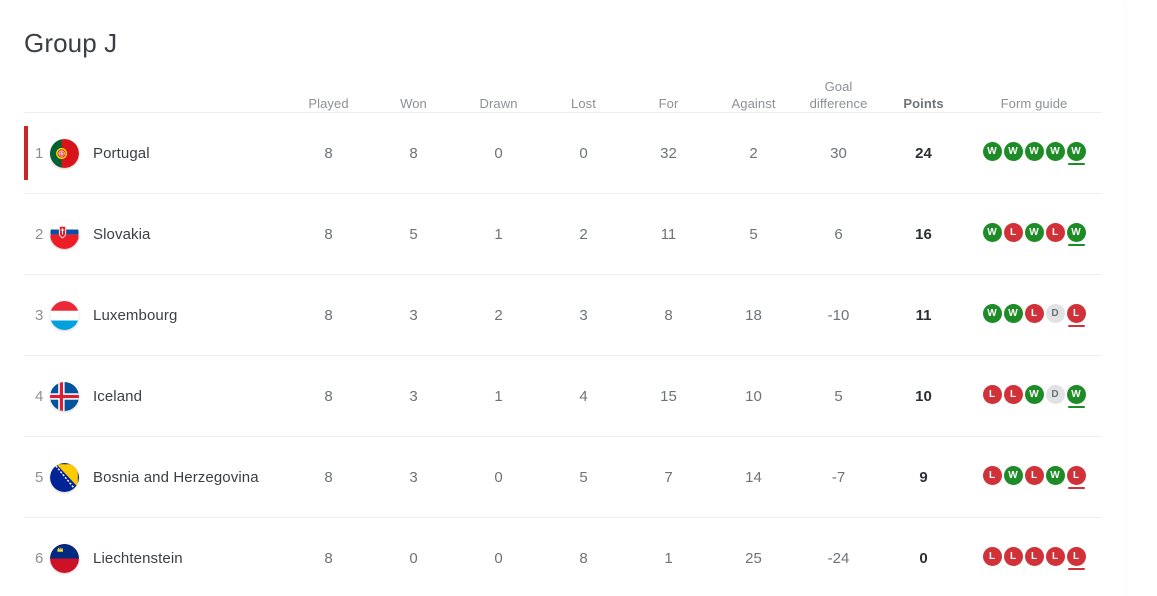  I want to click on column-header-points: Points, so click(923, 103).